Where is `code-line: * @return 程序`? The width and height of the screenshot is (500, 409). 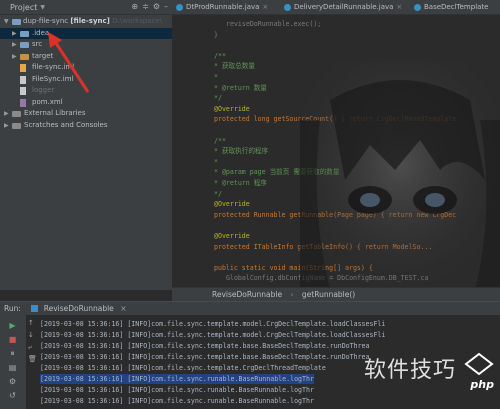
code-line: * @return 程序 is located at coordinates (240, 183).